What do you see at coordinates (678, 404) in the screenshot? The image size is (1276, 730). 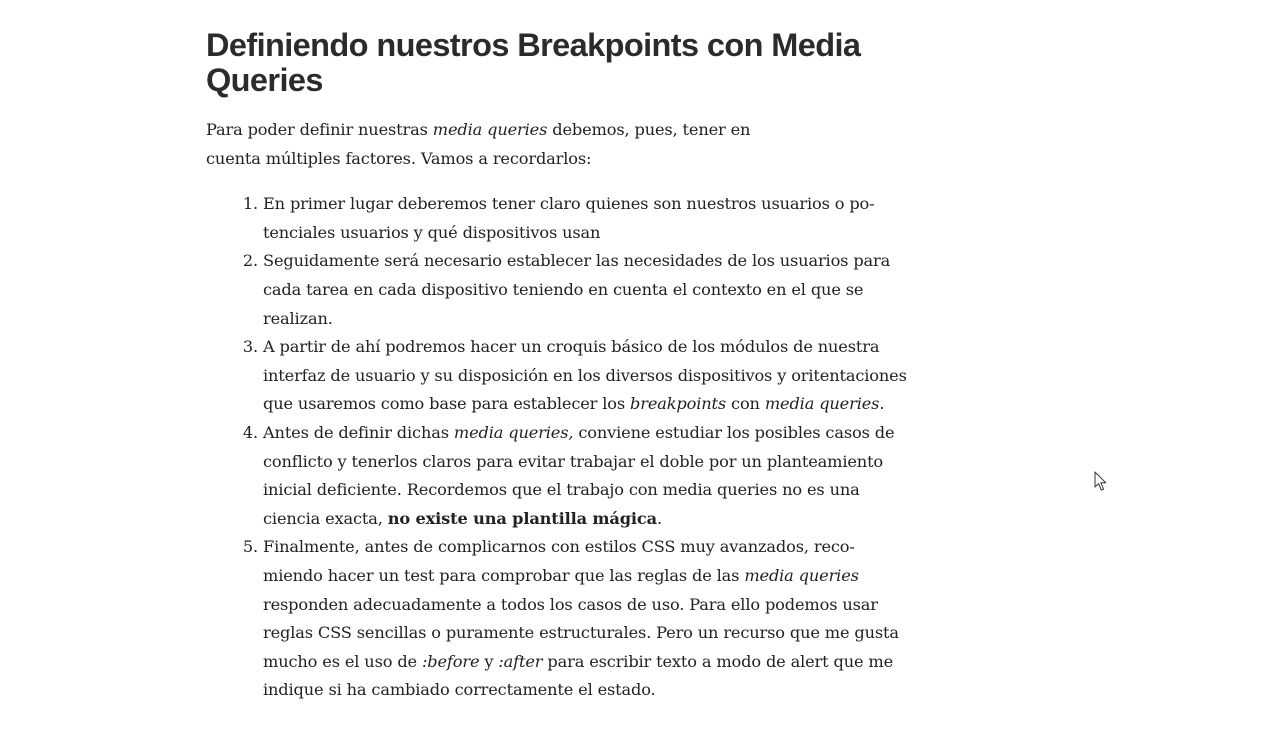 I see `list-item-emphasis: breakpoints` at bounding box center [678, 404].